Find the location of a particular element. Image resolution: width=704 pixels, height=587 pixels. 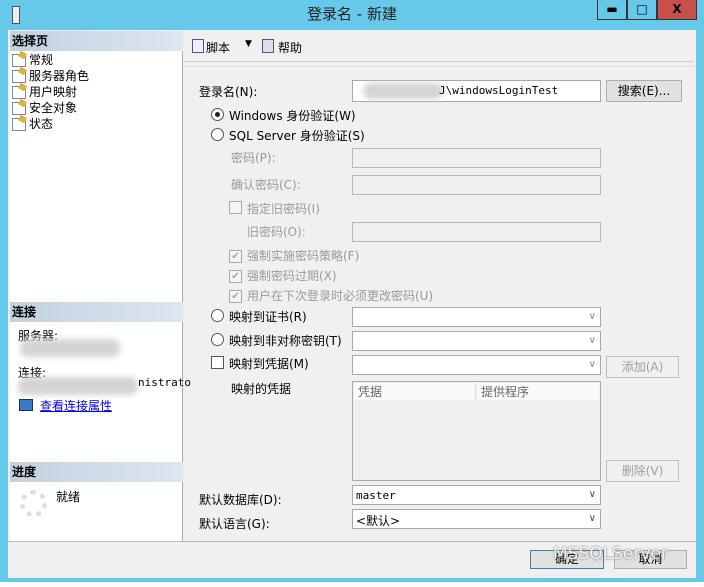

map-certificate-label: 映射到证书(R) is located at coordinates (268, 316).